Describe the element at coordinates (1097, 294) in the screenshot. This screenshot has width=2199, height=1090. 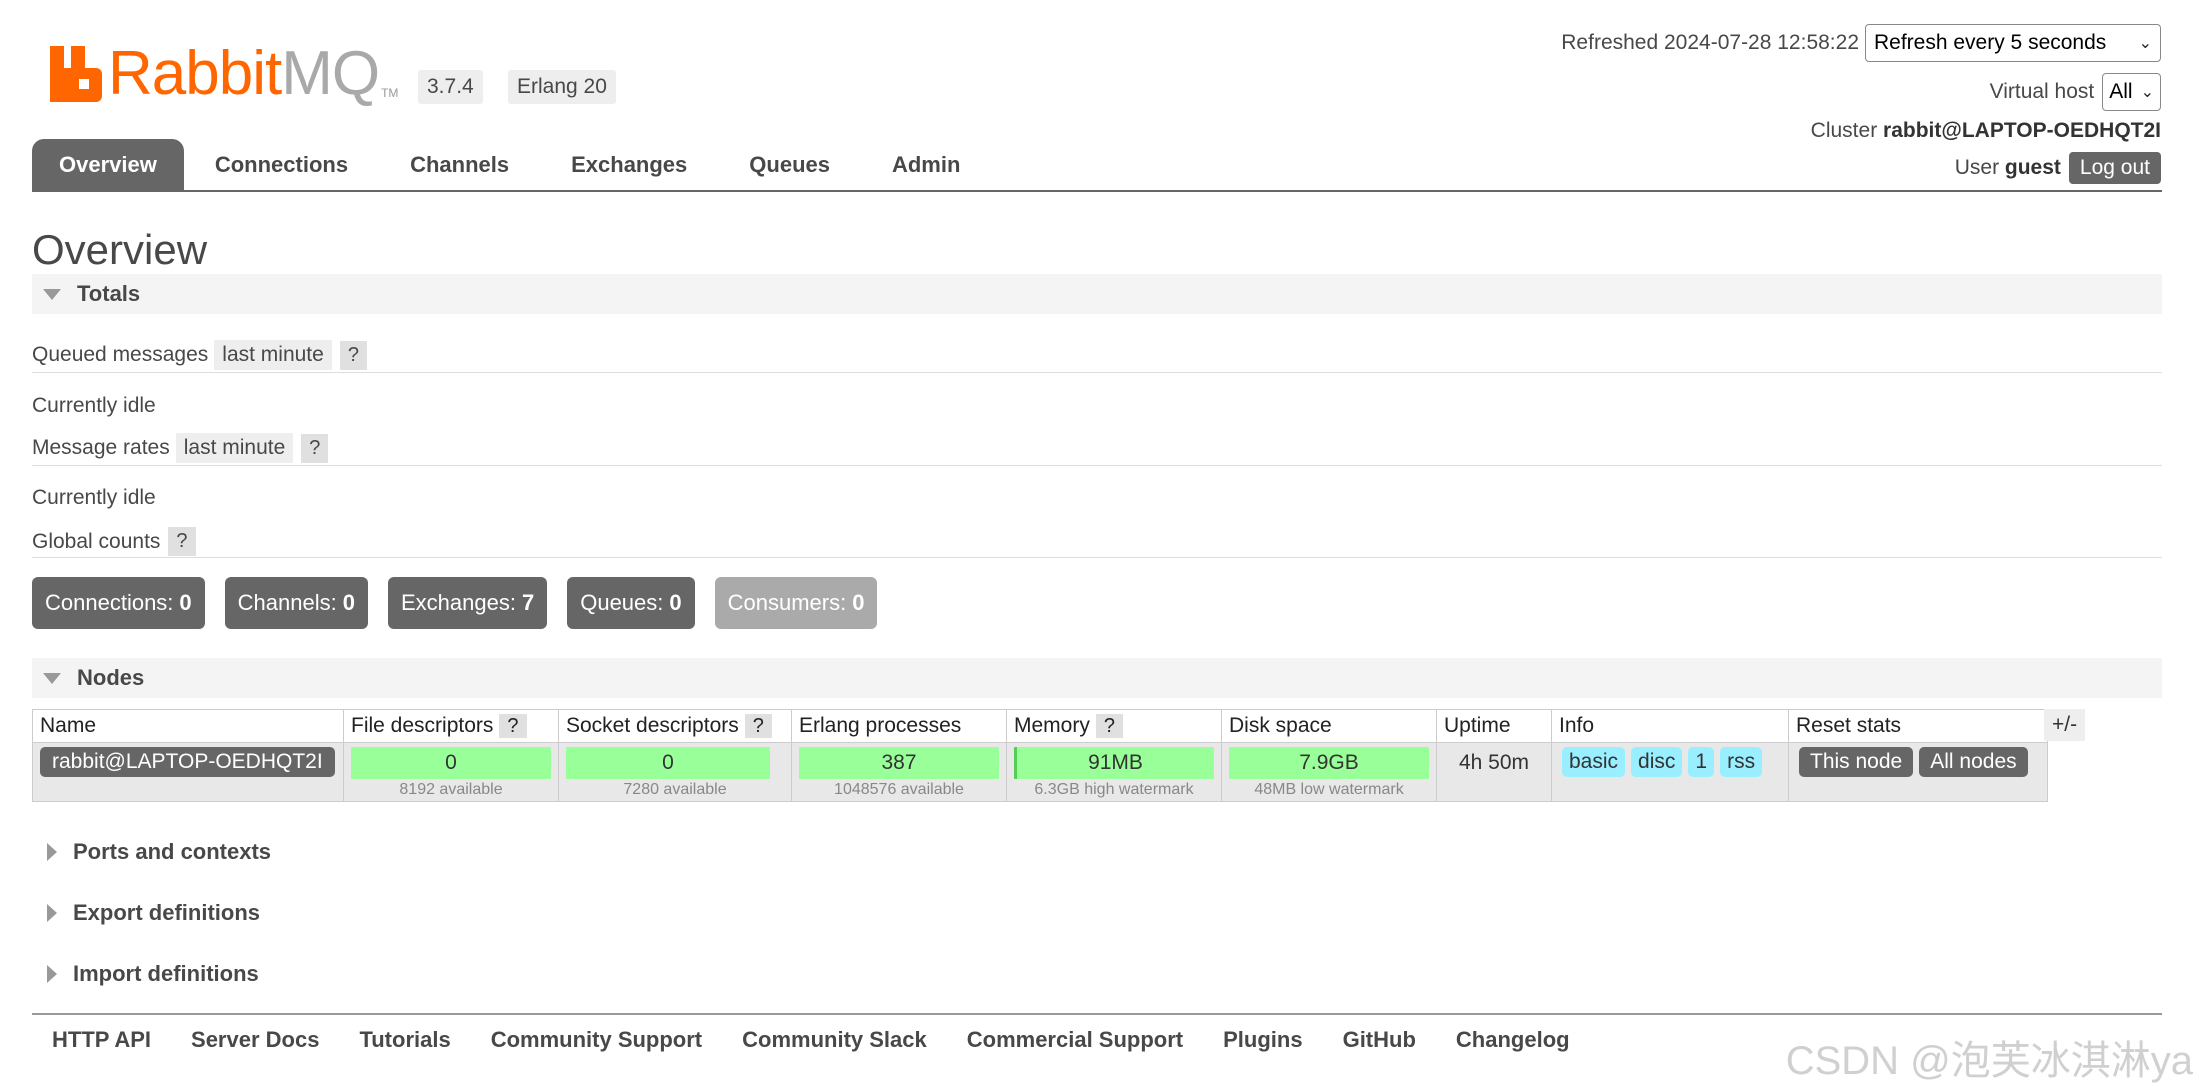
I see `totals-section-header: Totals` at that location.